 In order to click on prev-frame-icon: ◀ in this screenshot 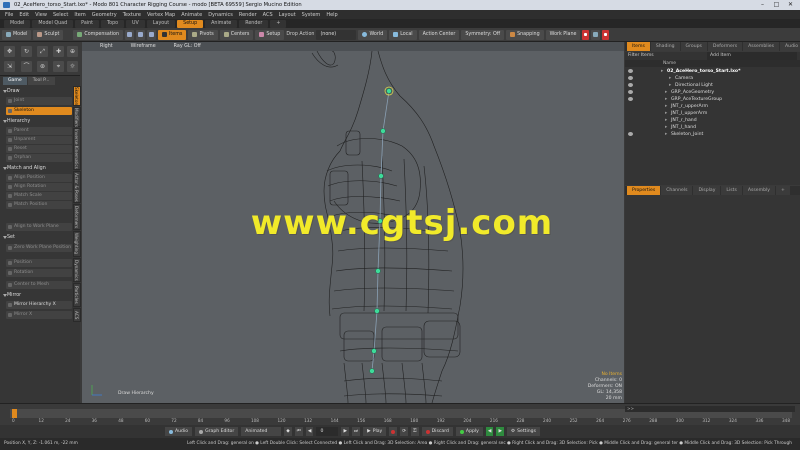, I will do `click(309, 431)`.